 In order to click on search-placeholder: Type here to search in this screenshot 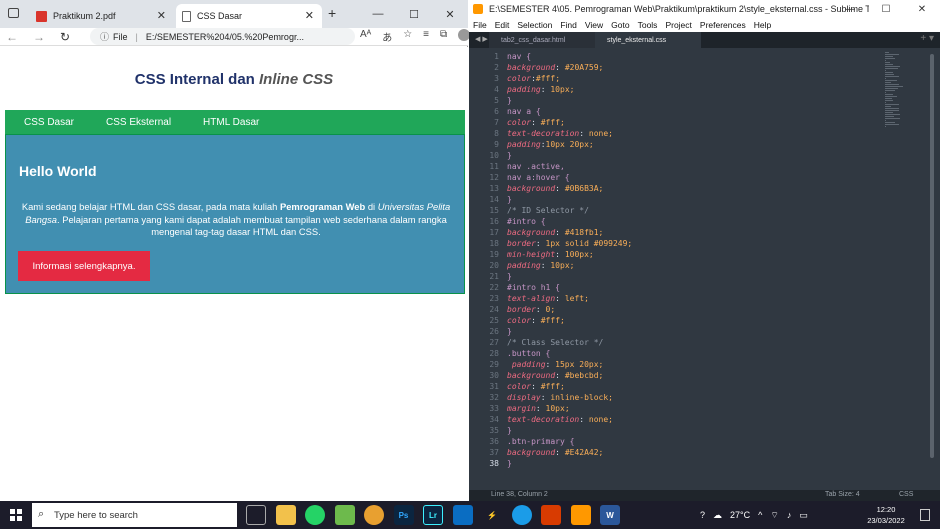, I will do `click(96, 515)`.